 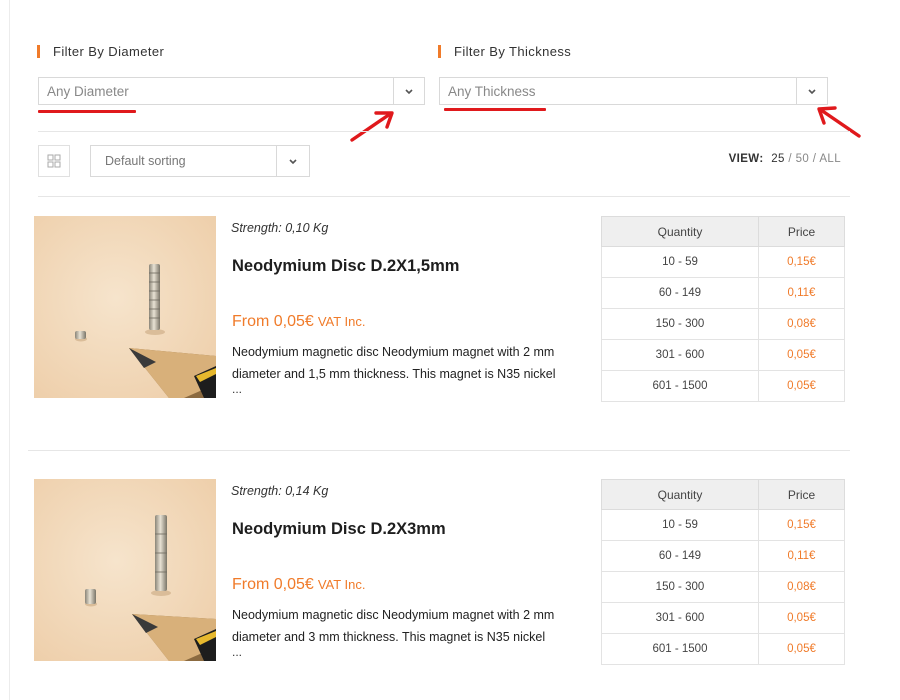 I want to click on product-title: Neodymium Disc D.2X3mm, so click(x=339, y=529).